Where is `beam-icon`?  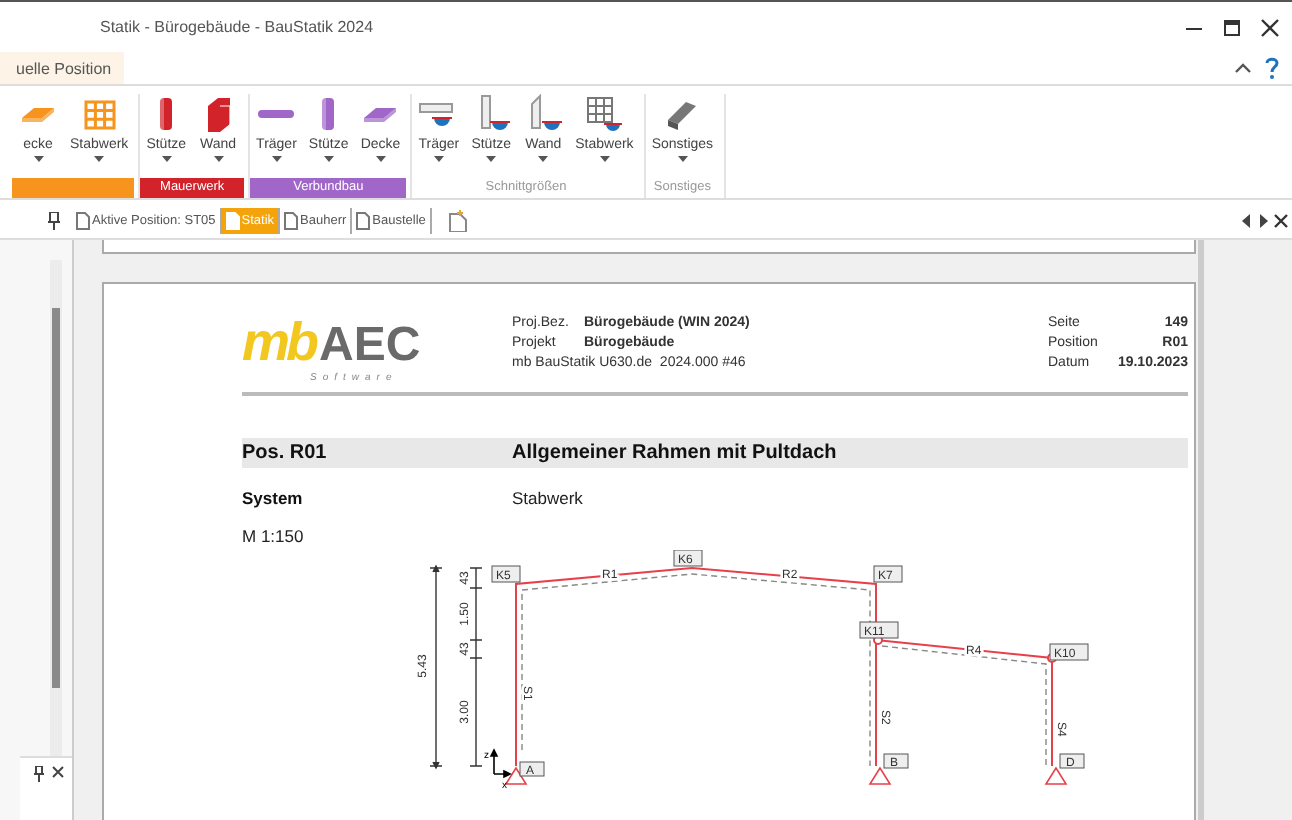 beam-icon is located at coordinates (276, 114).